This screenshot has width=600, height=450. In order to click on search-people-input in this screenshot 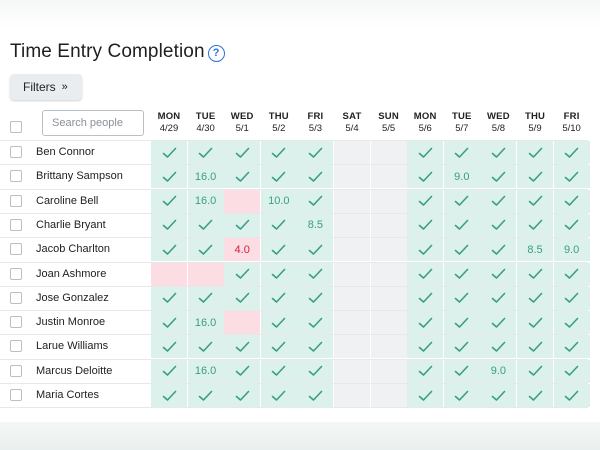, I will do `click(93, 123)`.